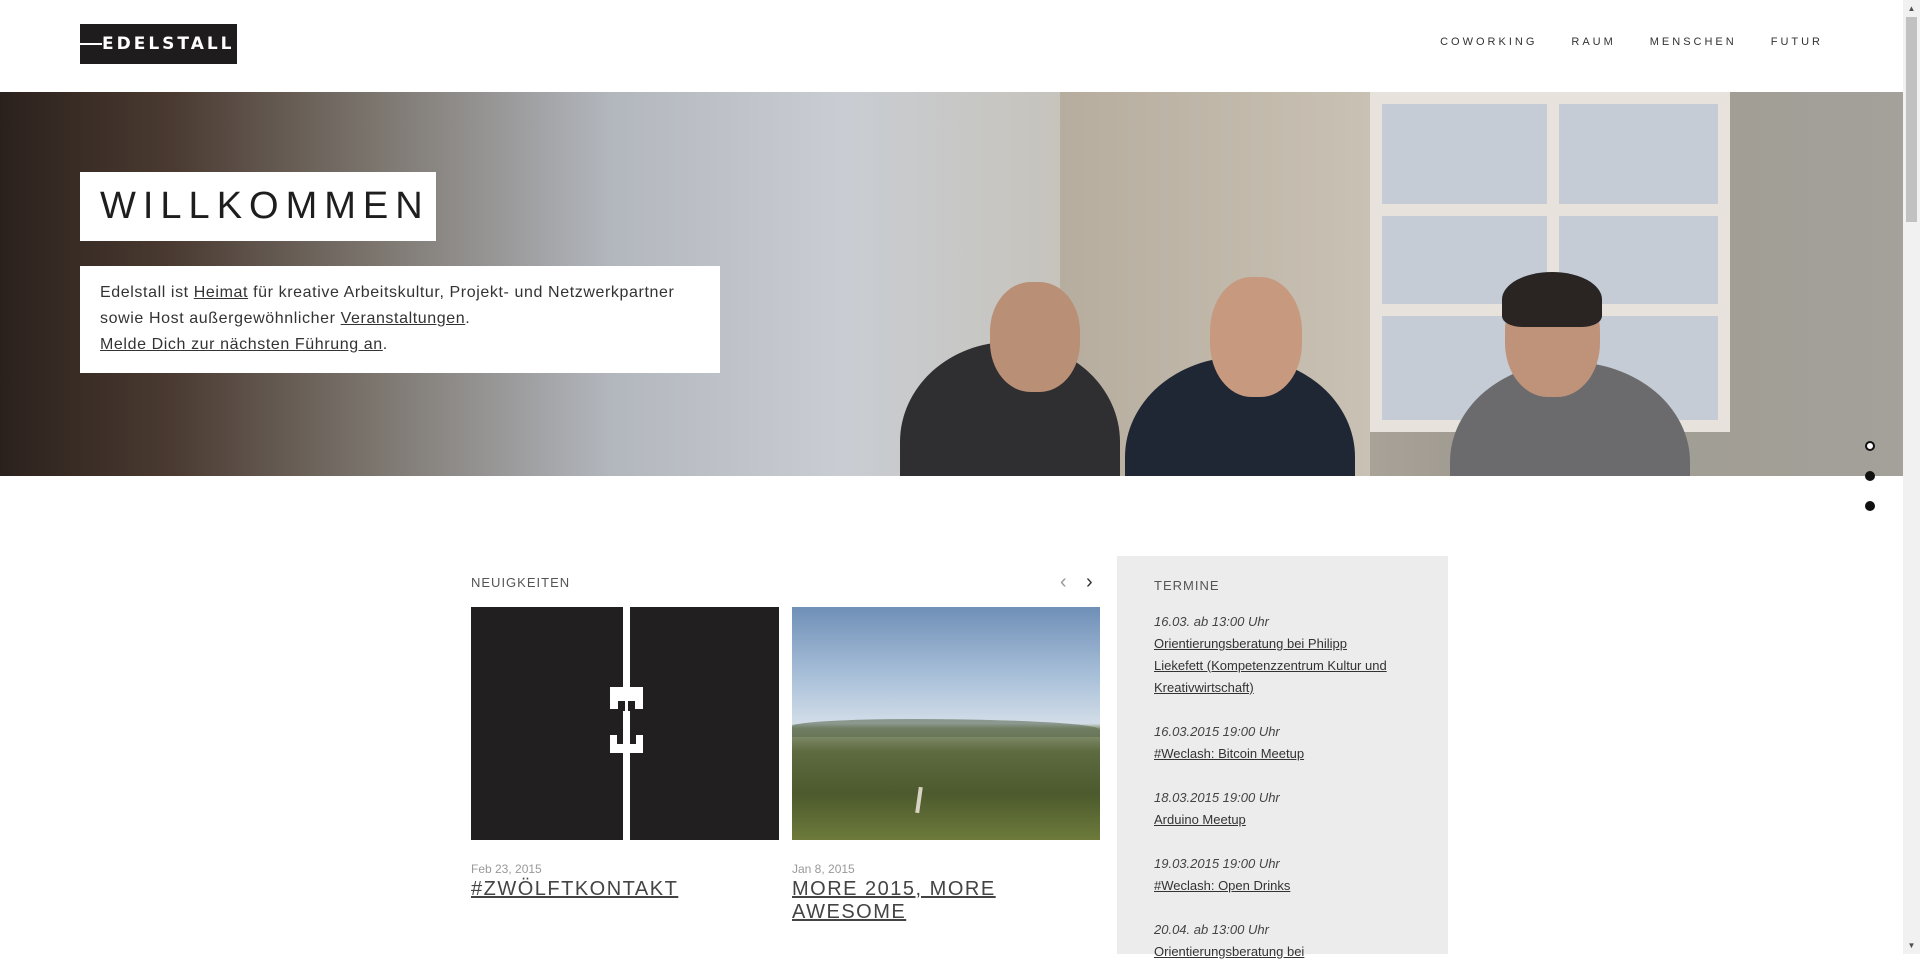 The image size is (1920, 963). What do you see at coordinates (1282, 754) in the screenshot?
I see `event-link: #Weclash: Bitcoin Meetup` at bounding box center [1282, 754].